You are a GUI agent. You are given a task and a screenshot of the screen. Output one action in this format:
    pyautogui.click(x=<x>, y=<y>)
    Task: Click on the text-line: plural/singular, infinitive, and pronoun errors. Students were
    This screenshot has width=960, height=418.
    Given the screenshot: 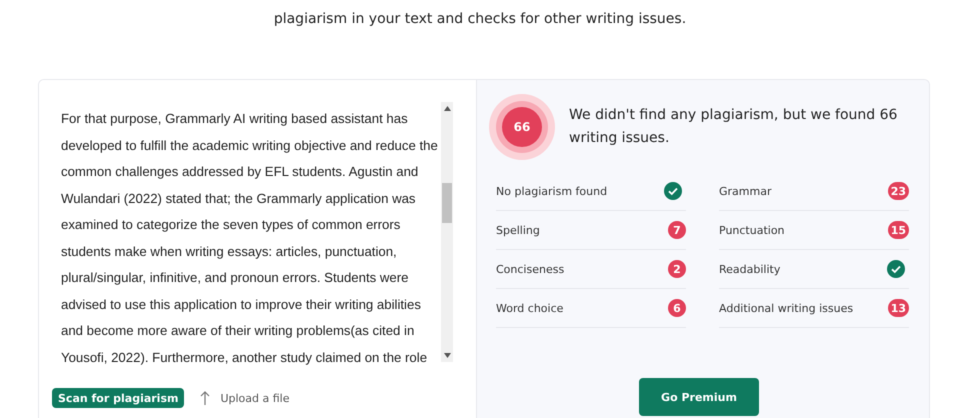 What is the action you would take?
    pyautogui.click(x=235, y=278)
    